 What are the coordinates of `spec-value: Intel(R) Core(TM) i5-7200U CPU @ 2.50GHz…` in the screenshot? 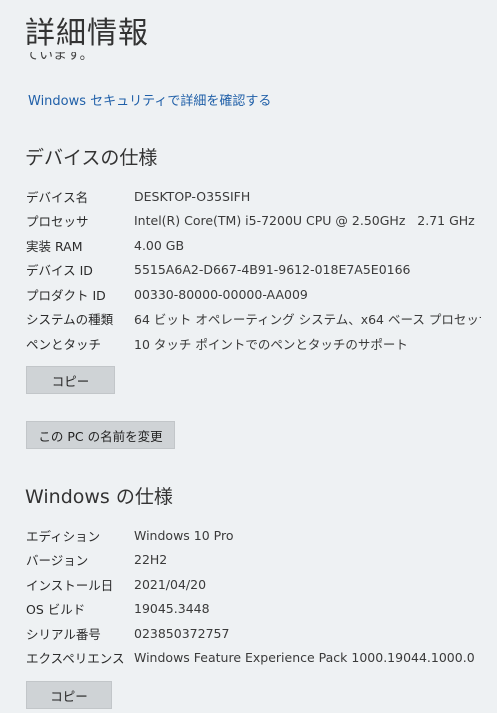 It's located at (304, 221).